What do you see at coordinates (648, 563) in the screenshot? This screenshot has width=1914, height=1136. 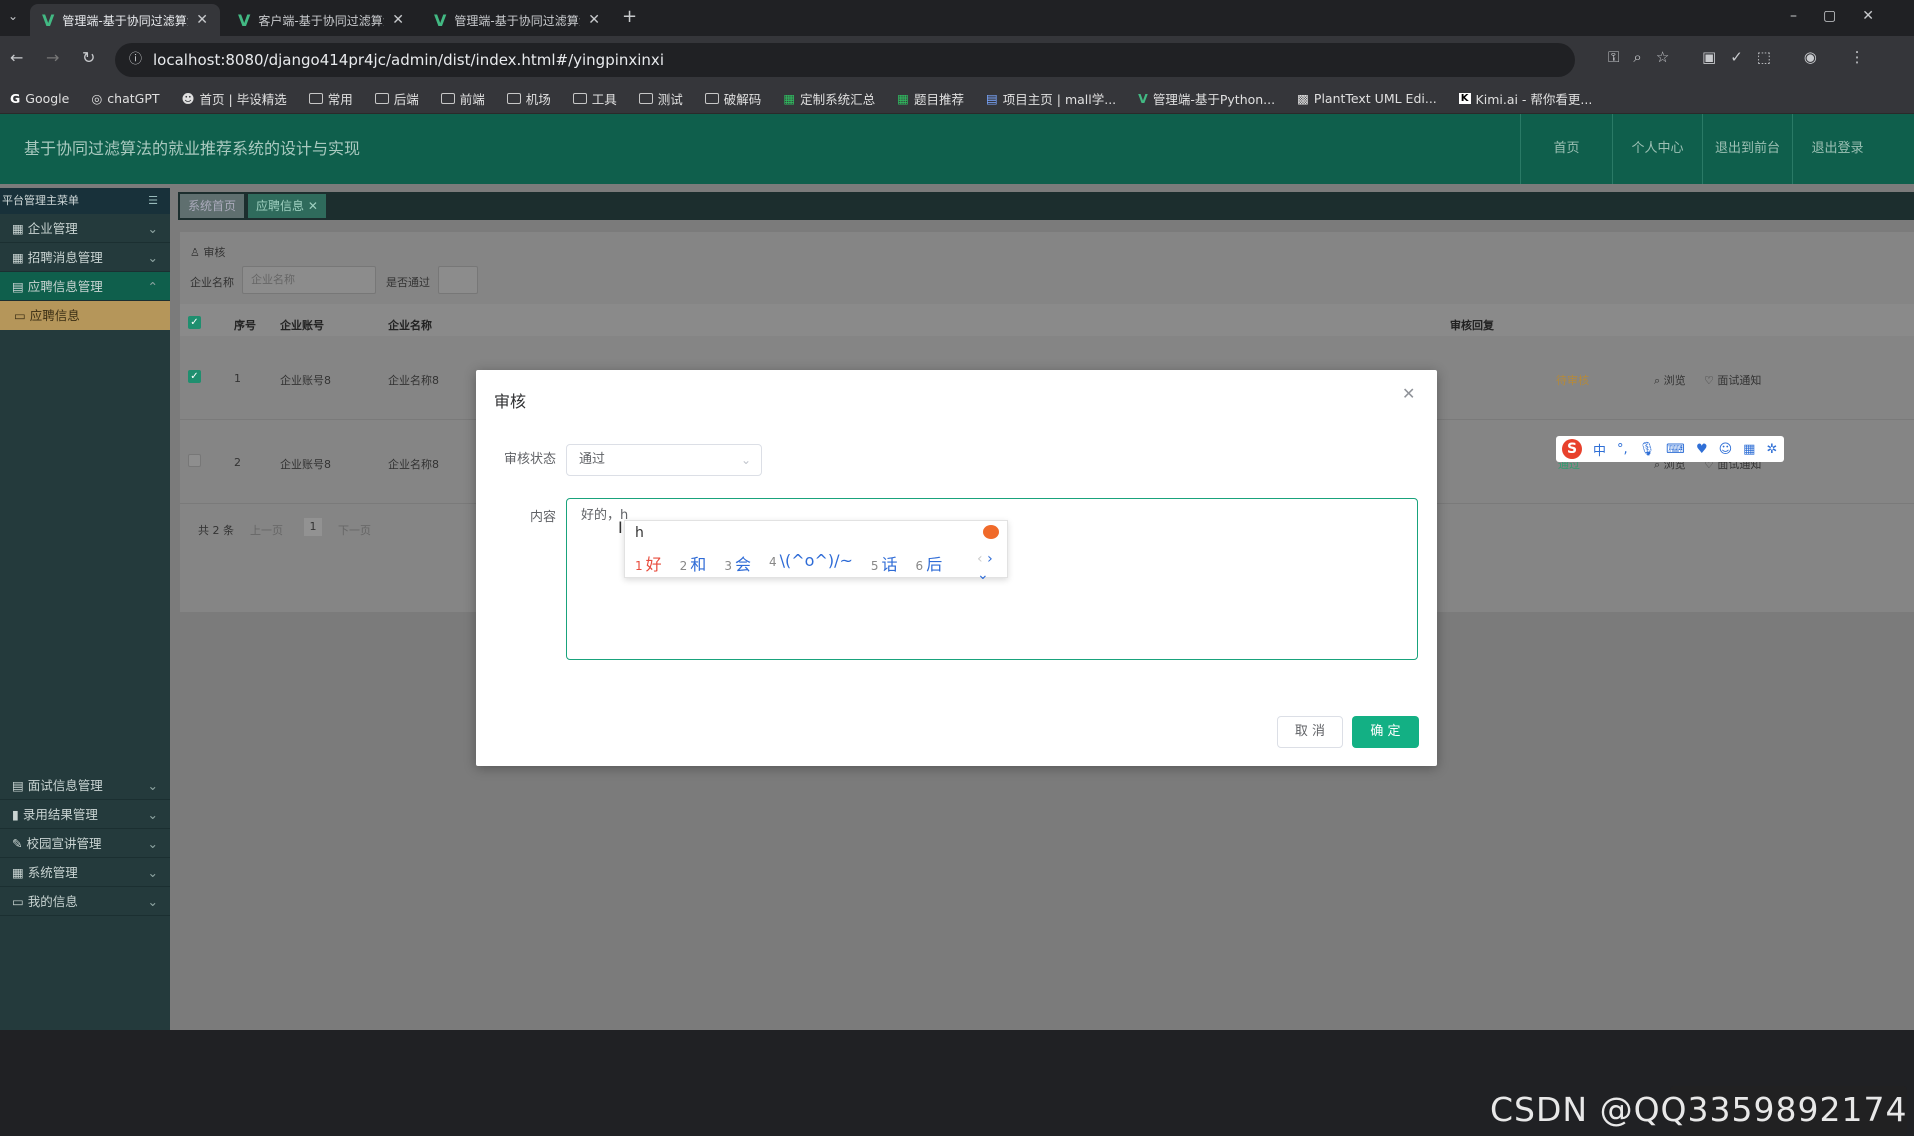 I see `ime-candidate: 1好` at bounding box center [648, 563].